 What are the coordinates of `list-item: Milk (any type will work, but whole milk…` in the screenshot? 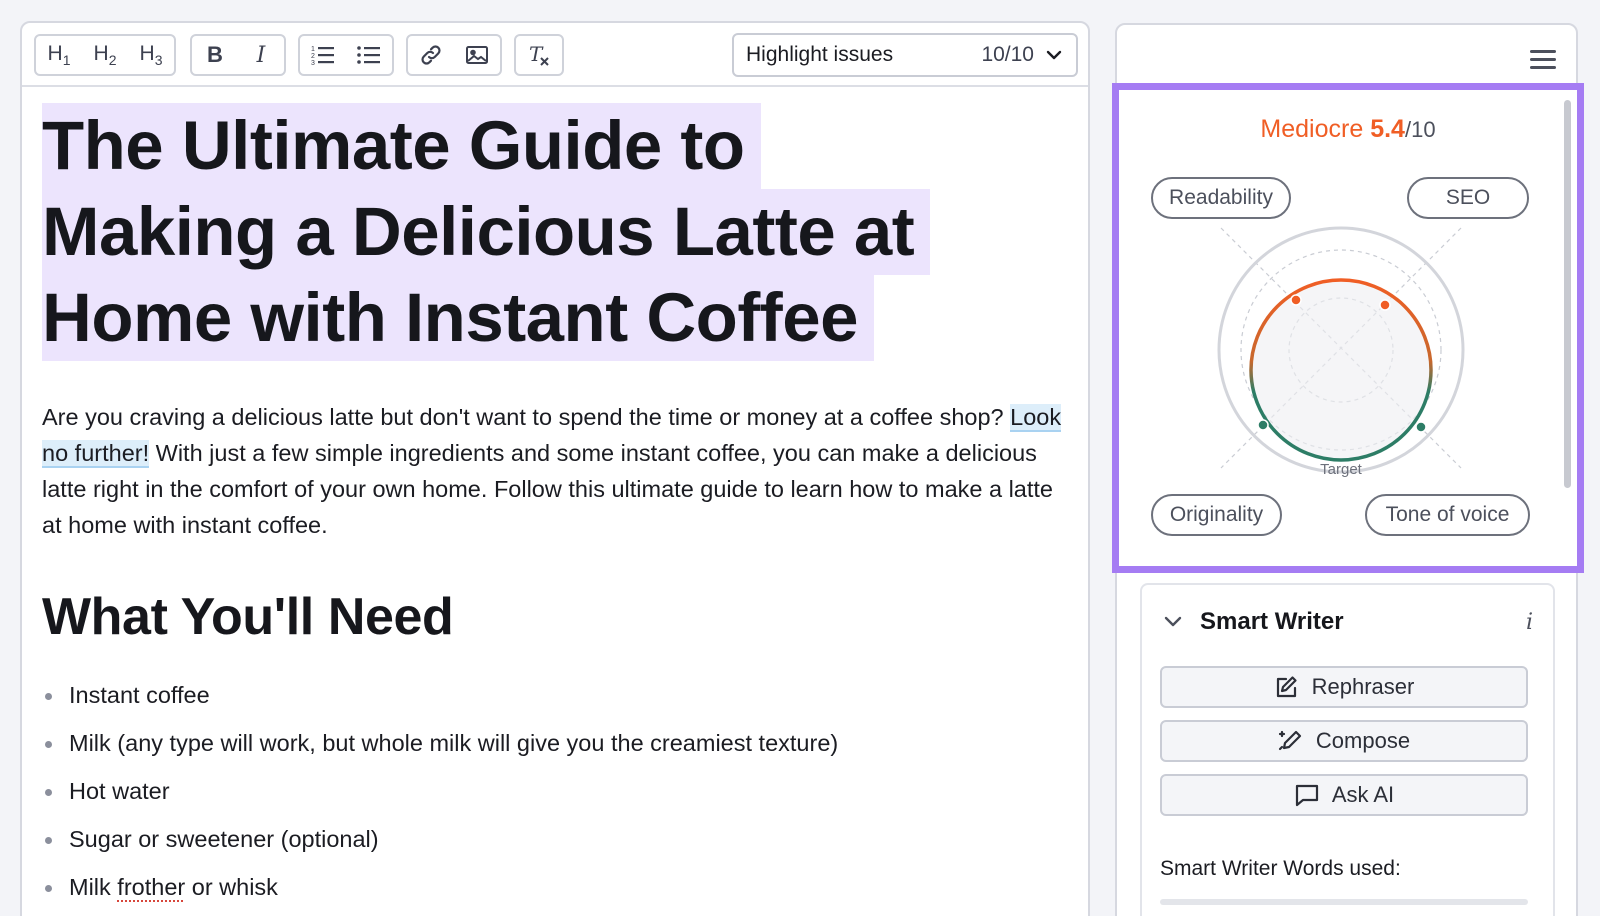 It's located at (557, 743).